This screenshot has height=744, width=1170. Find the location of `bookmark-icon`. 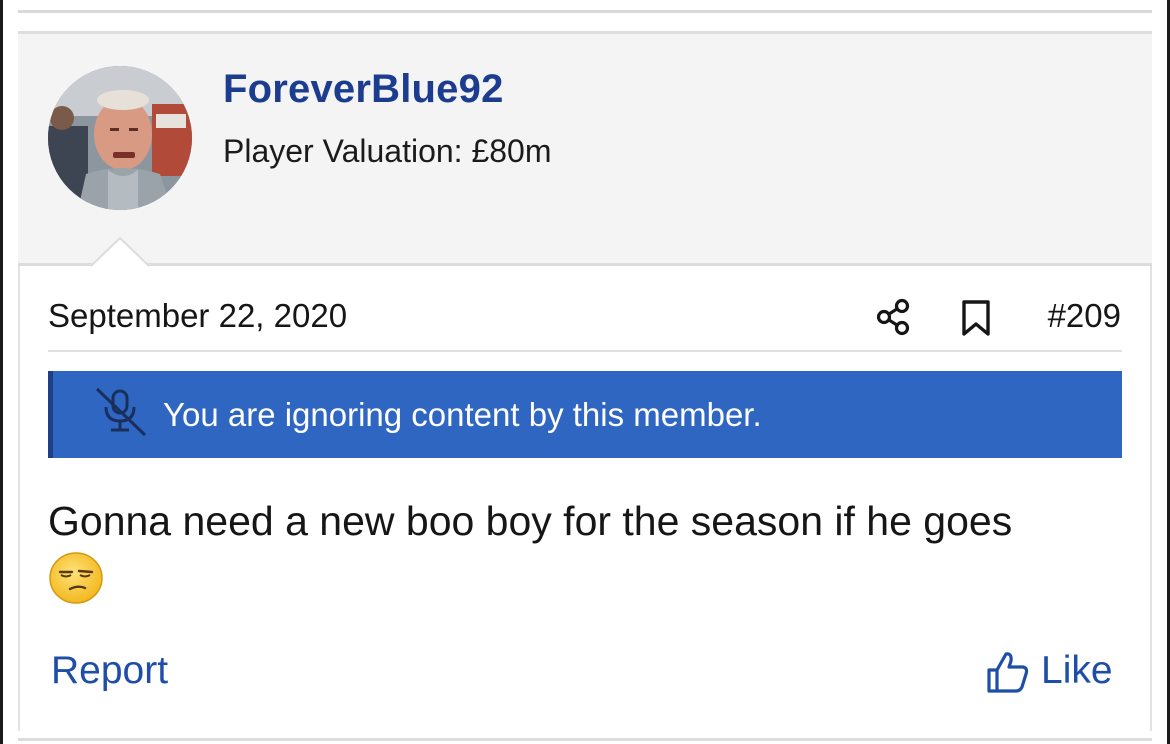

bookmark-icon is located at coordinates (976, 318).